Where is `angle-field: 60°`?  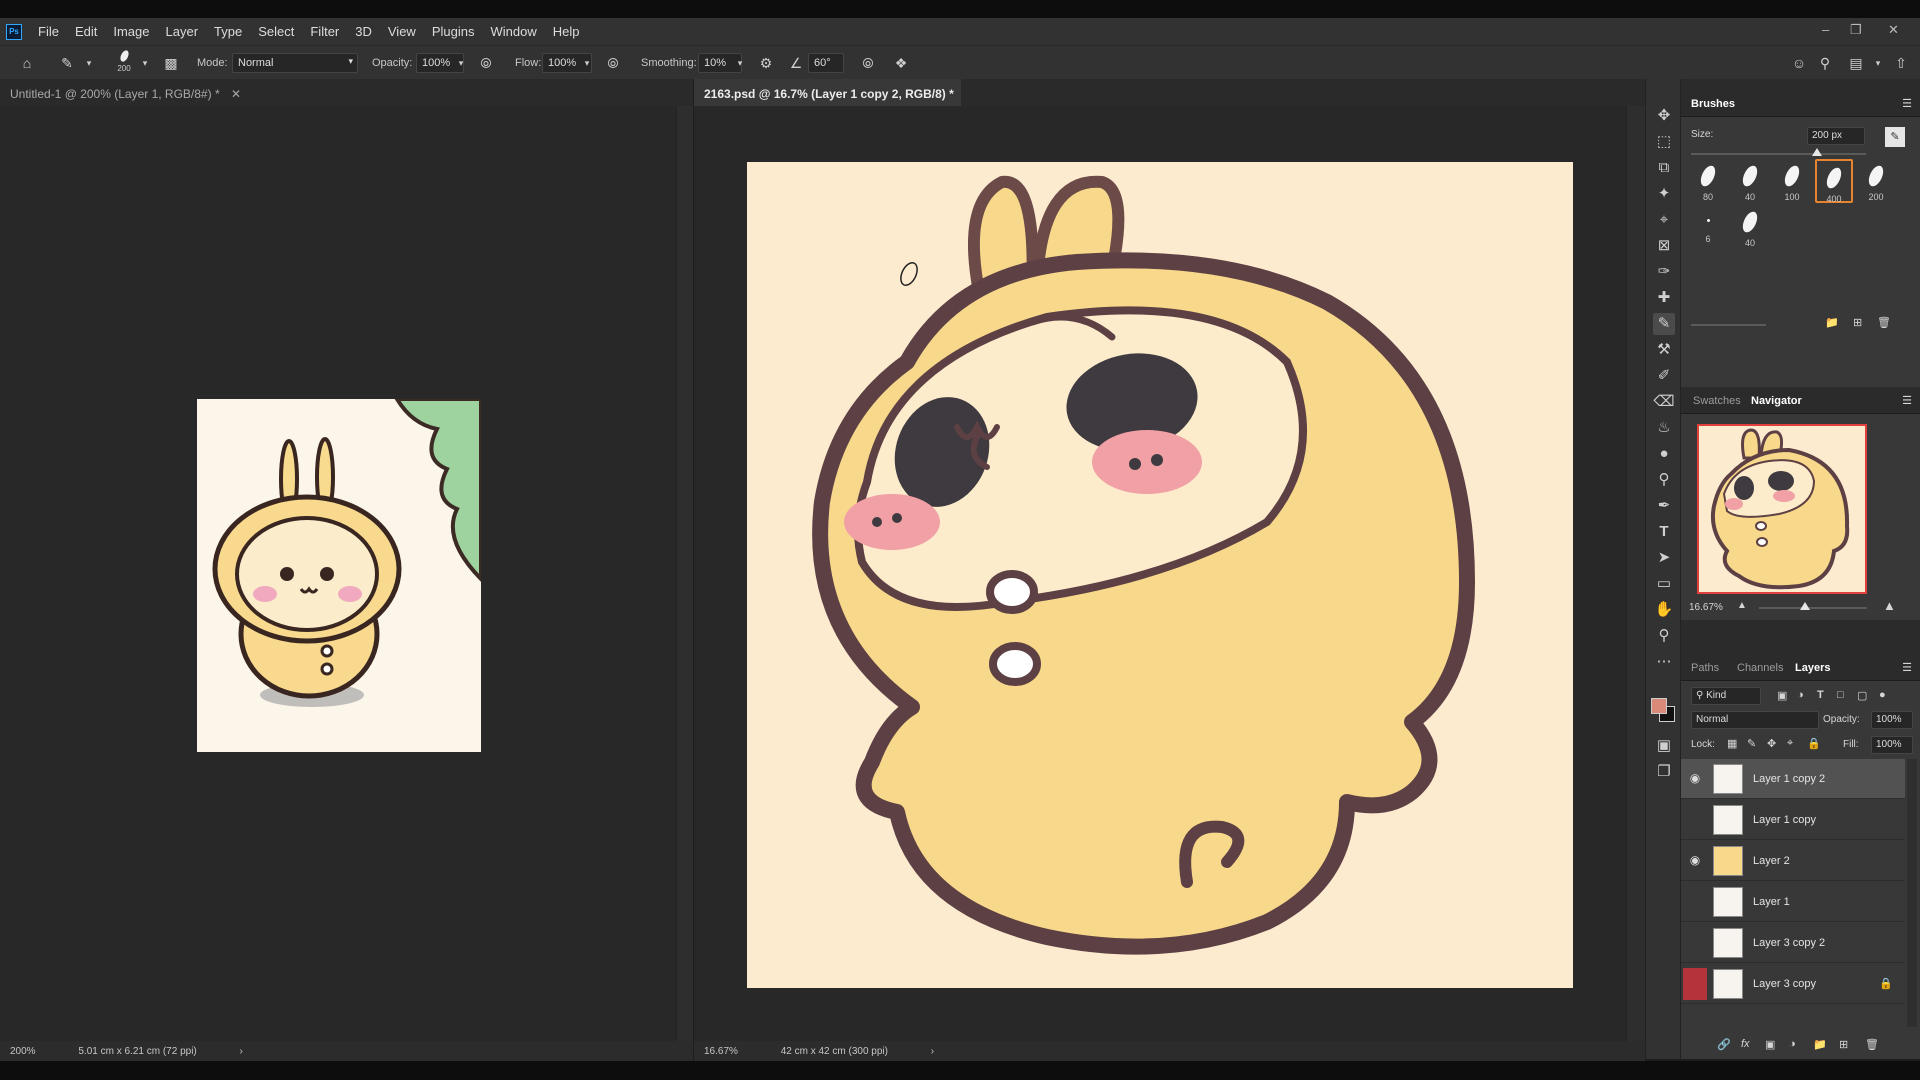
angle-field: 60° is located at coordinates (826, 63).